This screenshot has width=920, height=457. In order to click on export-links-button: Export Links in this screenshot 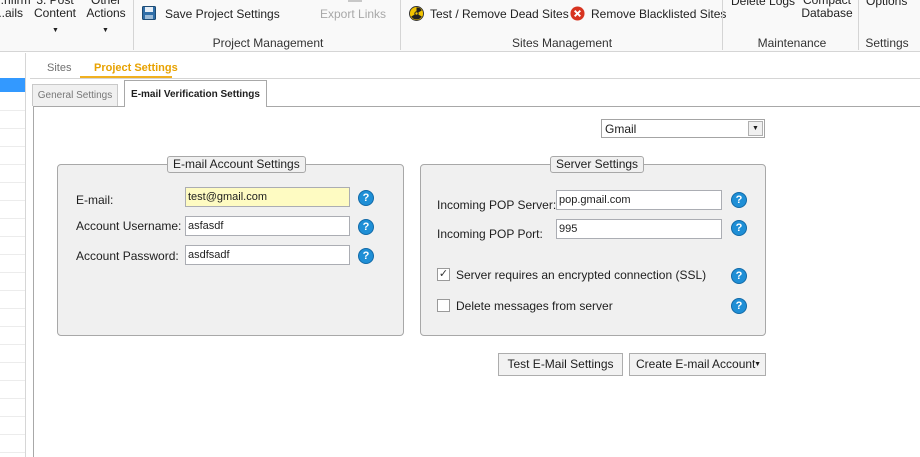, I will do `click(352, 11)`.